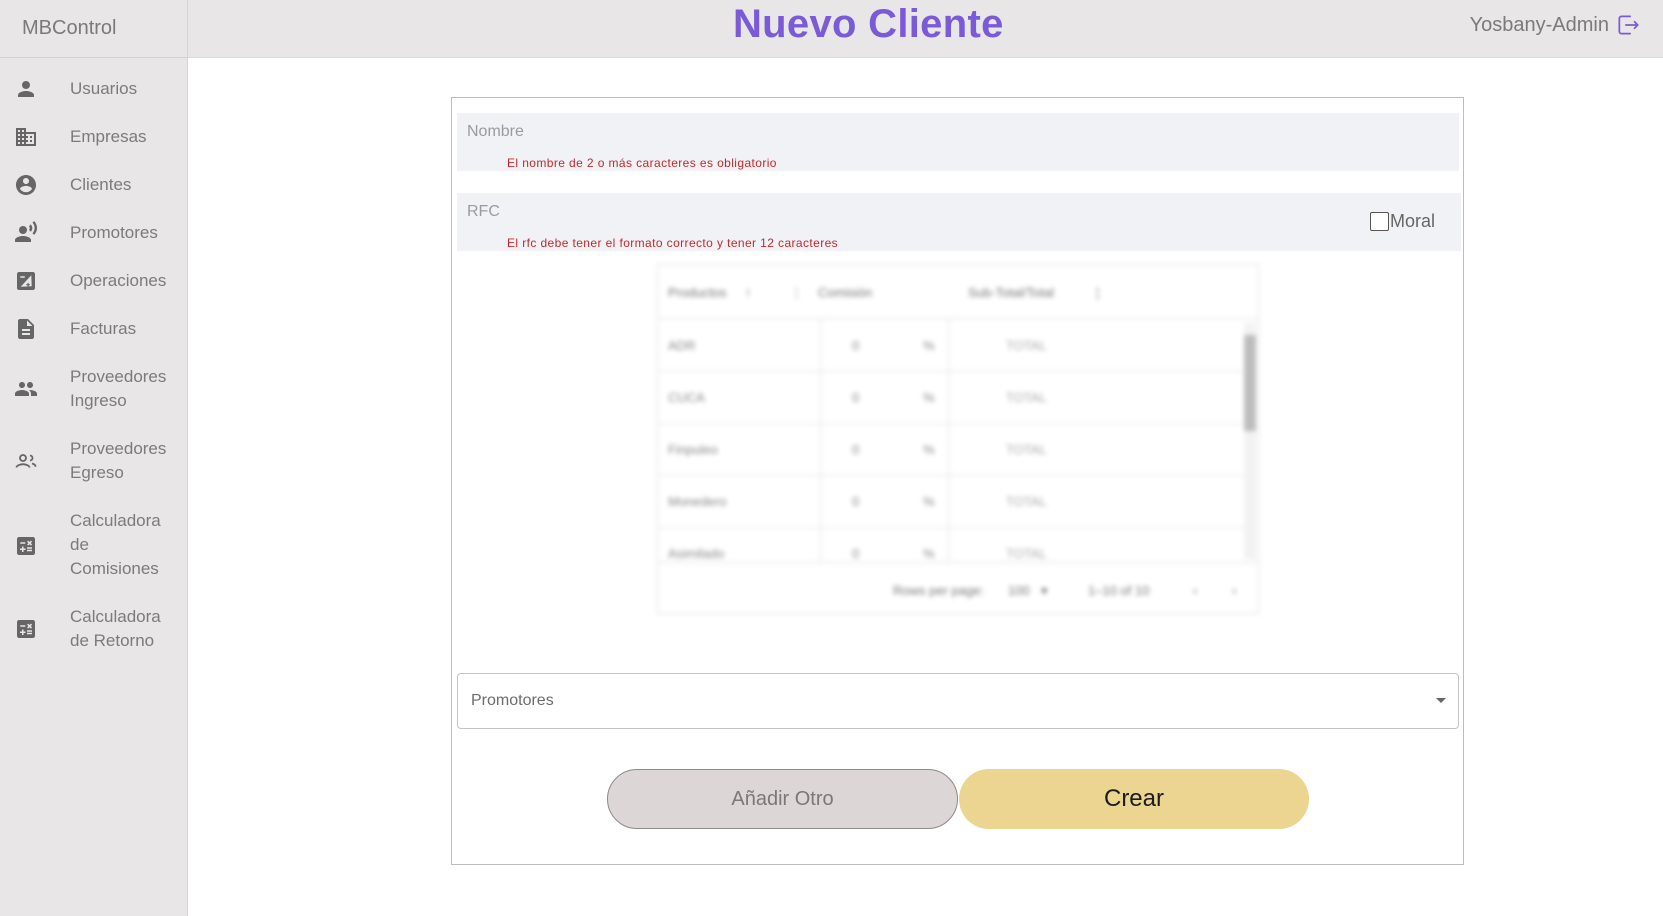 The image size is (1663, 916). What do you see at coordinates (950, 545) in the screenshot?
I see `table-row: Asimilado 0 % TOTAL` at bounding box center [950, 545].